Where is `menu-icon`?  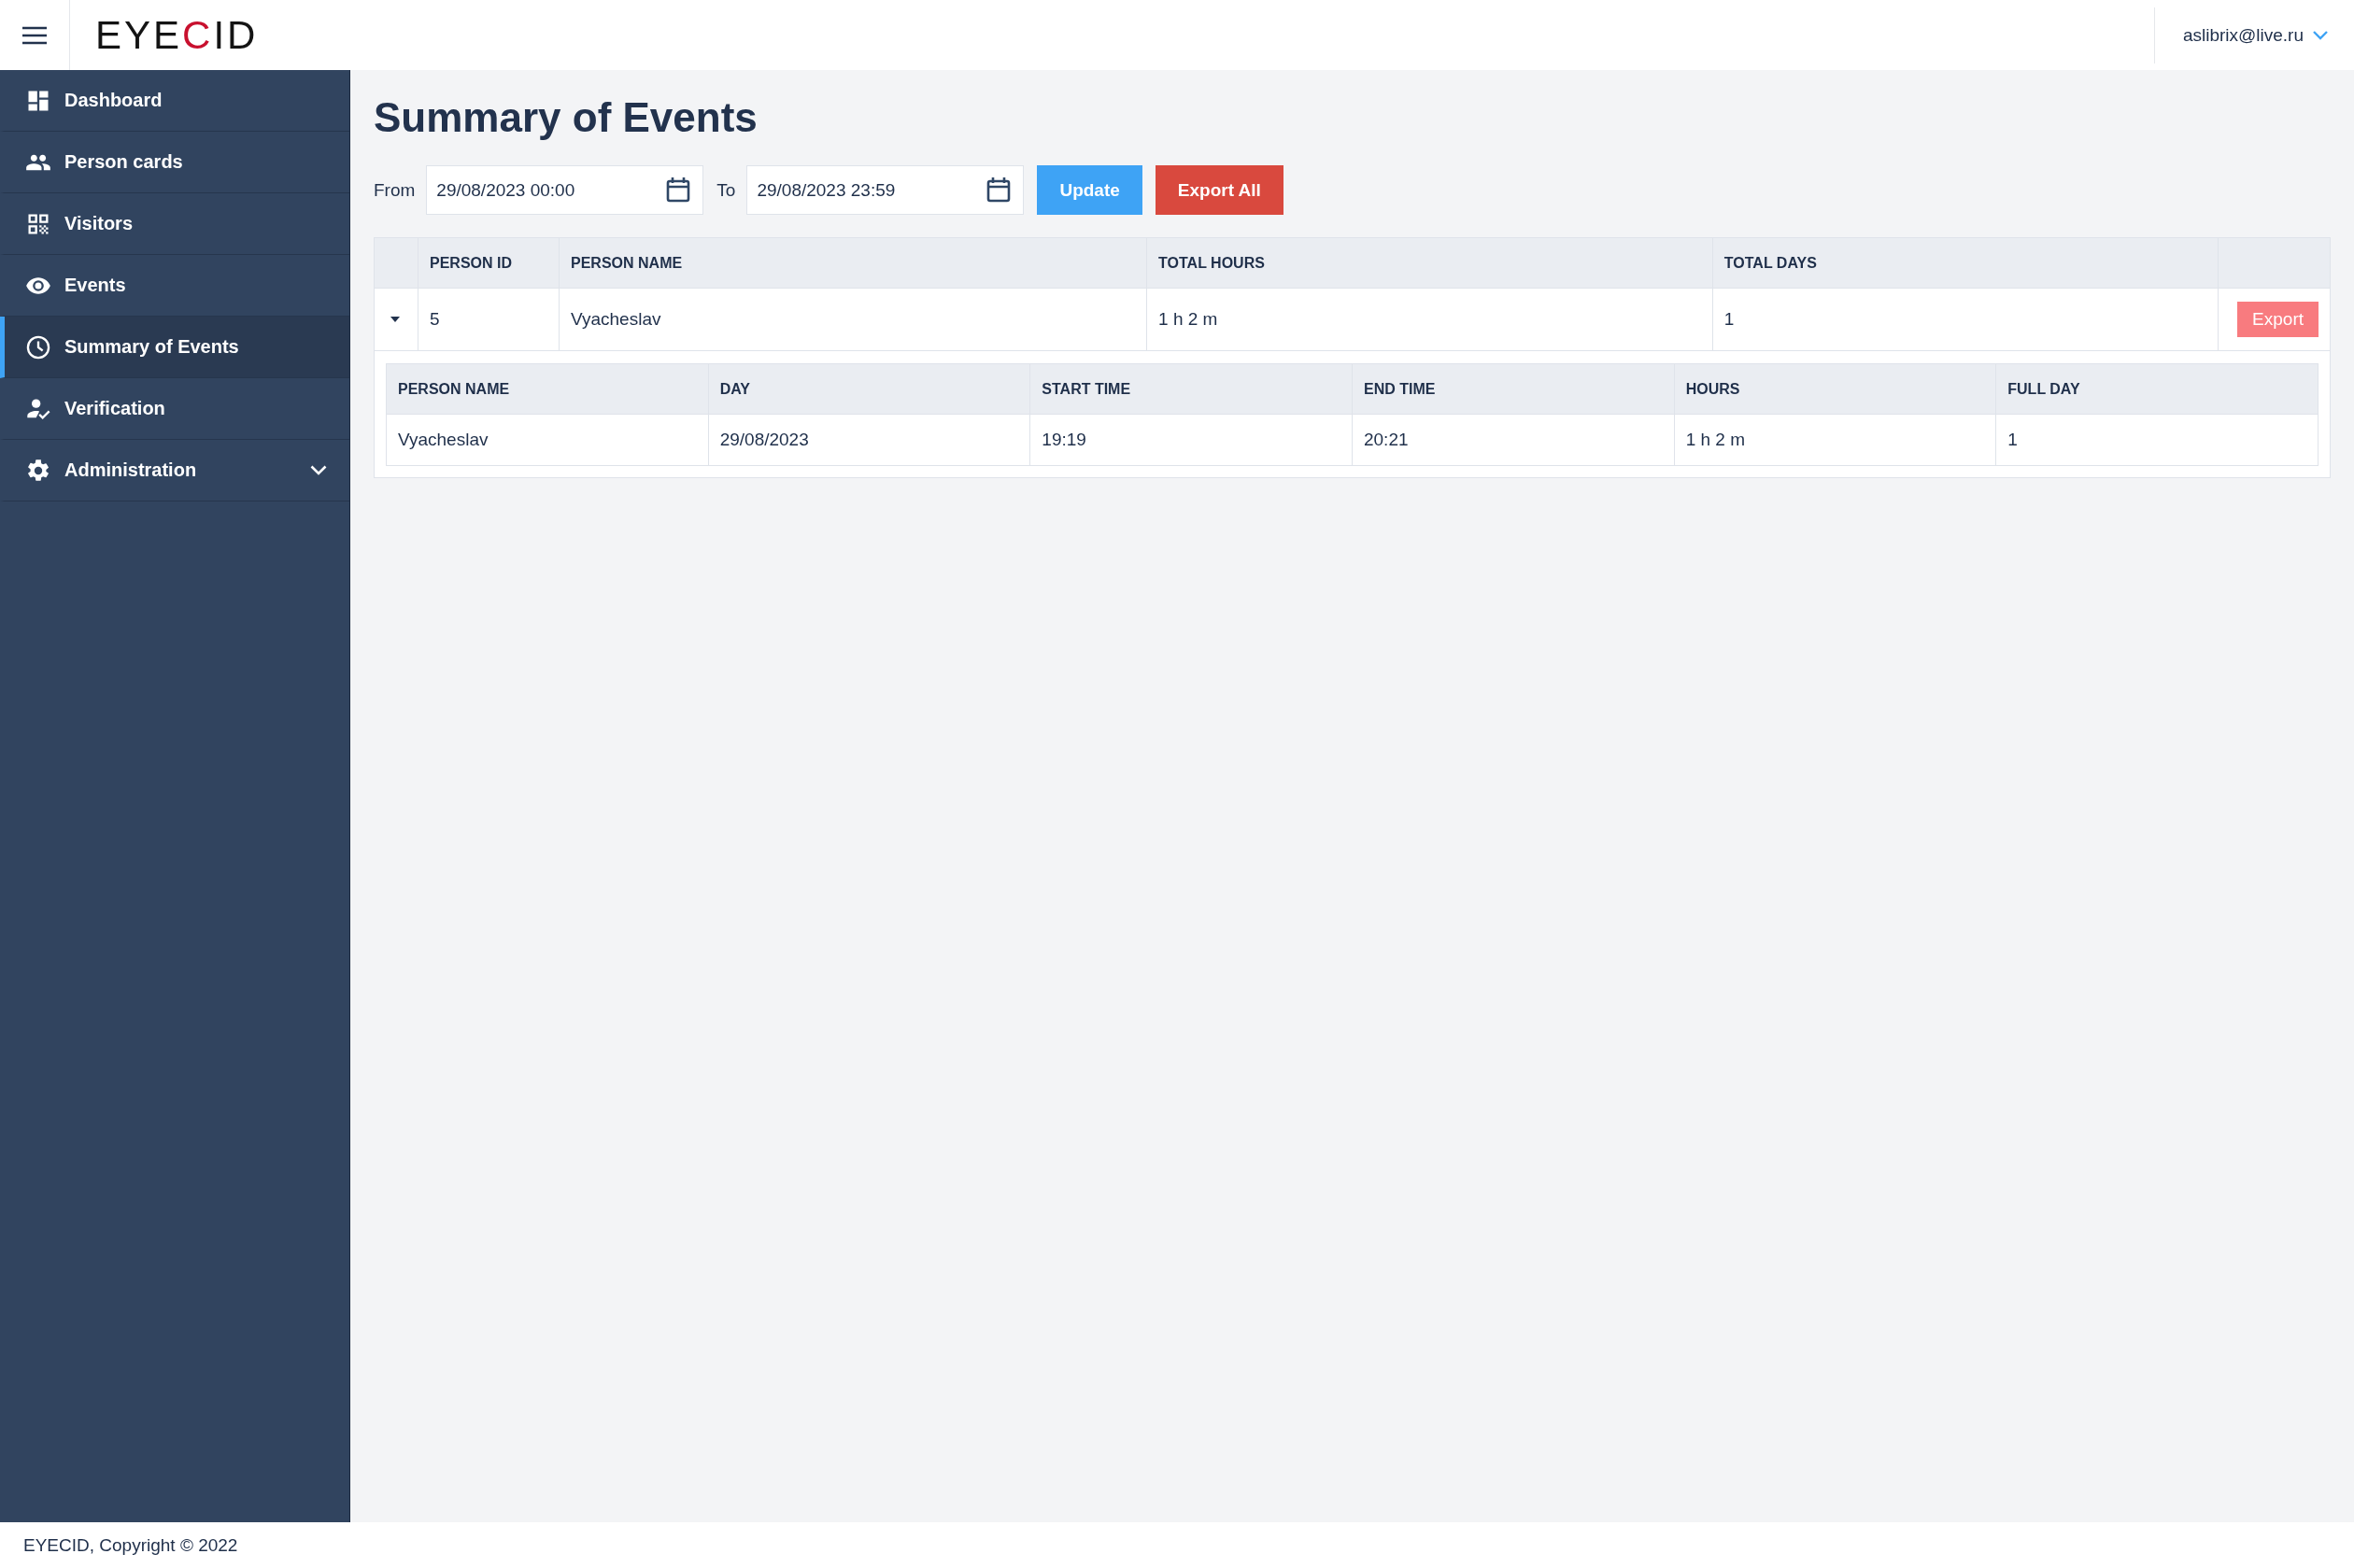 menu-icon is located at coordinates (34, 35).